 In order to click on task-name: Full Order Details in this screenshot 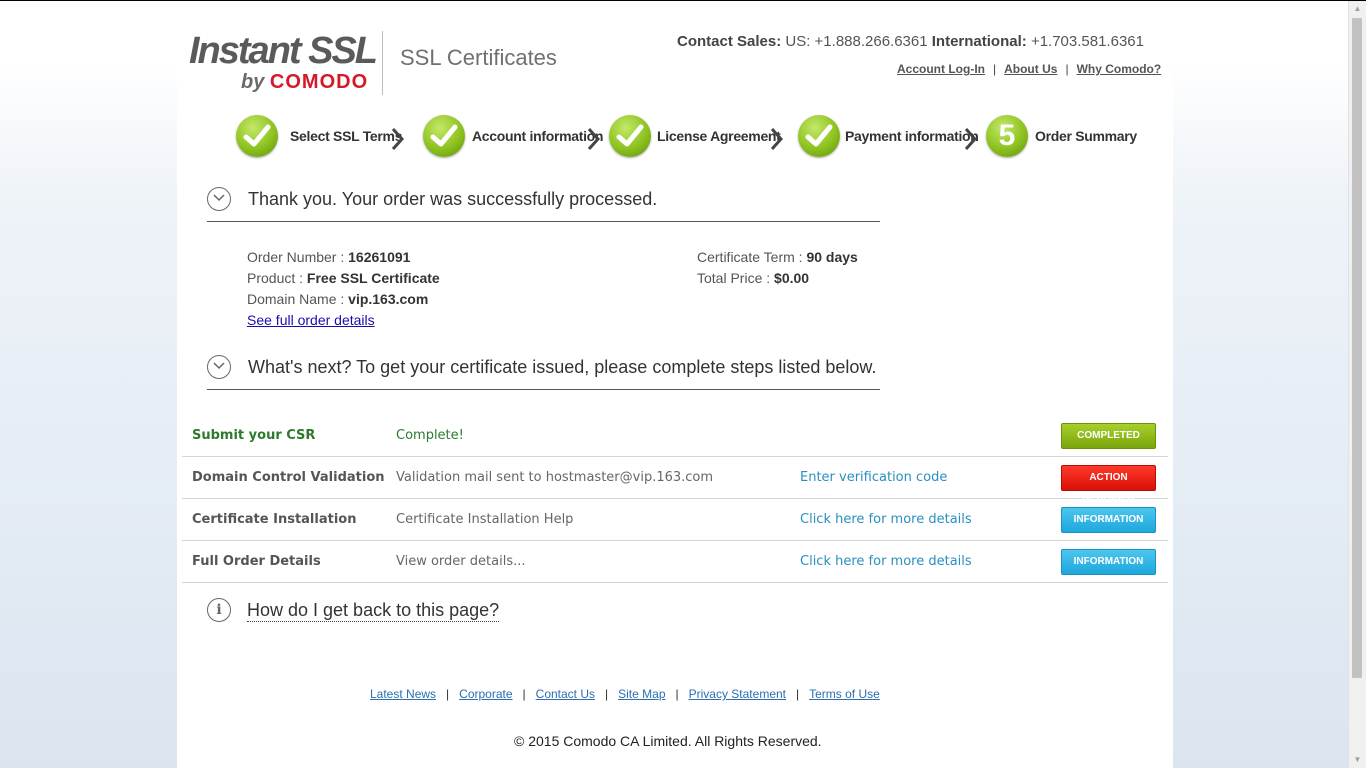, I will do `click(256, 561)`.